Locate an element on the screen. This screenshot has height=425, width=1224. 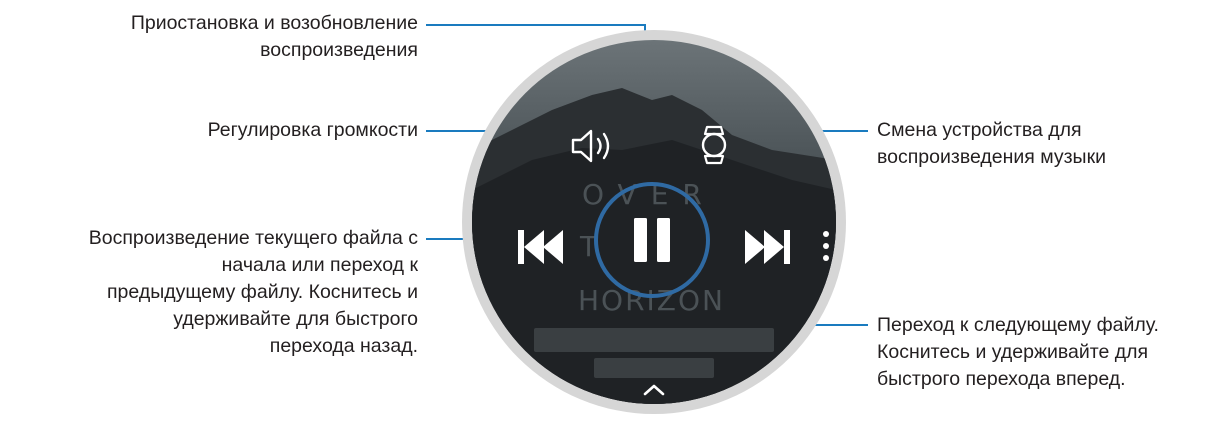
skip-next-icon is located at coordinates (767, 247).